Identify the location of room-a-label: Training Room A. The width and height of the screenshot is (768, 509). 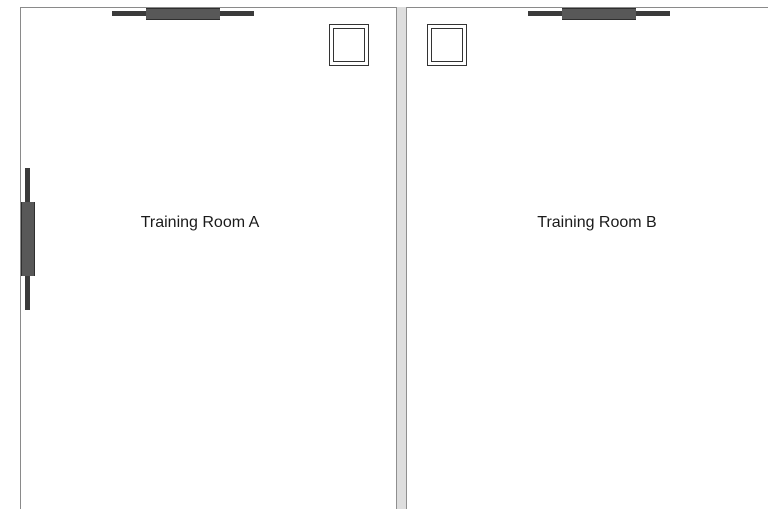
(200, 222).